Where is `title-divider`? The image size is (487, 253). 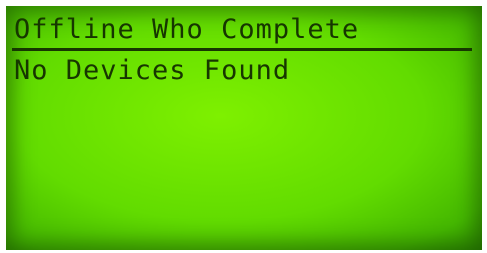 title-divider is located at coordinates (242, 49).